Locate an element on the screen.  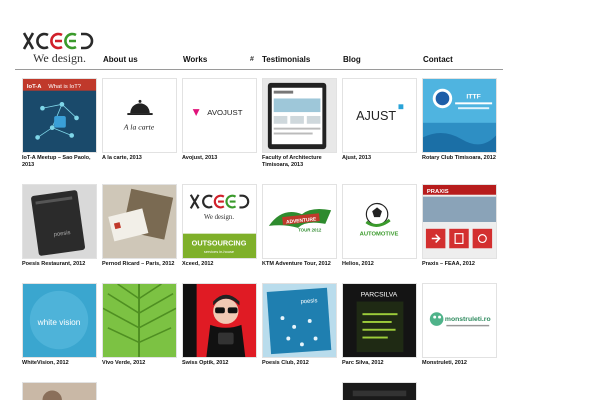
work-caption: KTM Adventure Tour, 2012 is located at coordinates (296, 264).